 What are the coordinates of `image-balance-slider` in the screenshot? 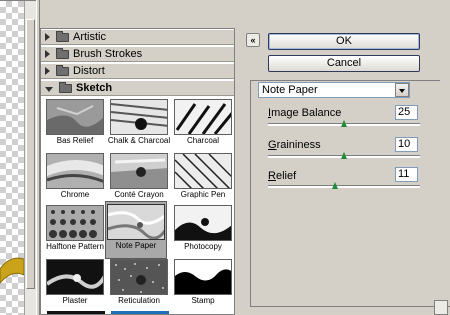 It's located at (344, 124).